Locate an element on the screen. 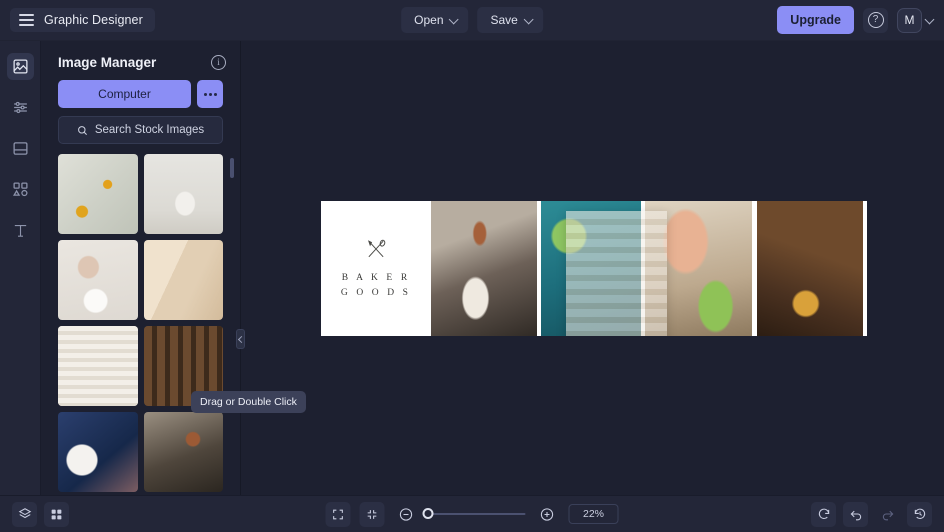  layers-icon is located at coordinates (24, 513).